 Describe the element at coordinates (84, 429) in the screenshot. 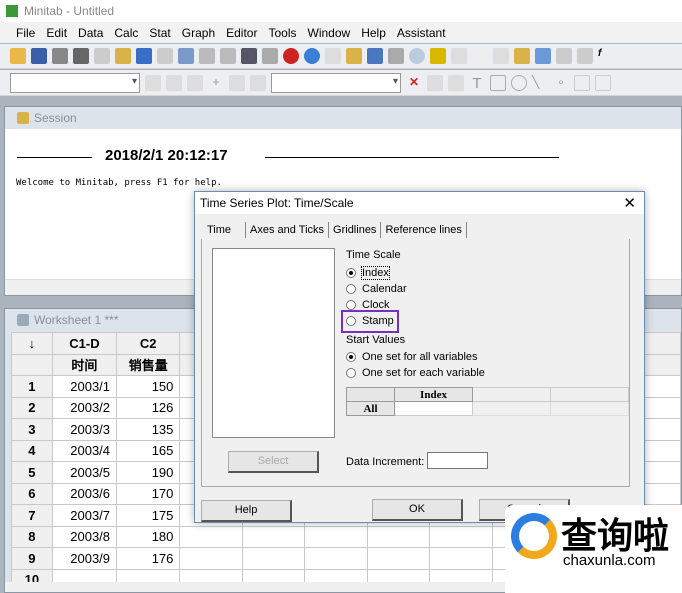

I see `cell: 2003/3` at that location.